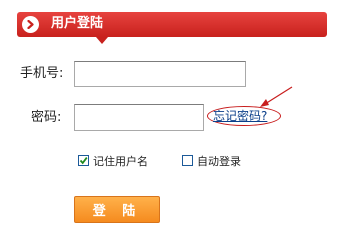  Describe the element at coordinates (187, 160) in the screenshot. I see `auto-login-checkbox` at that location.